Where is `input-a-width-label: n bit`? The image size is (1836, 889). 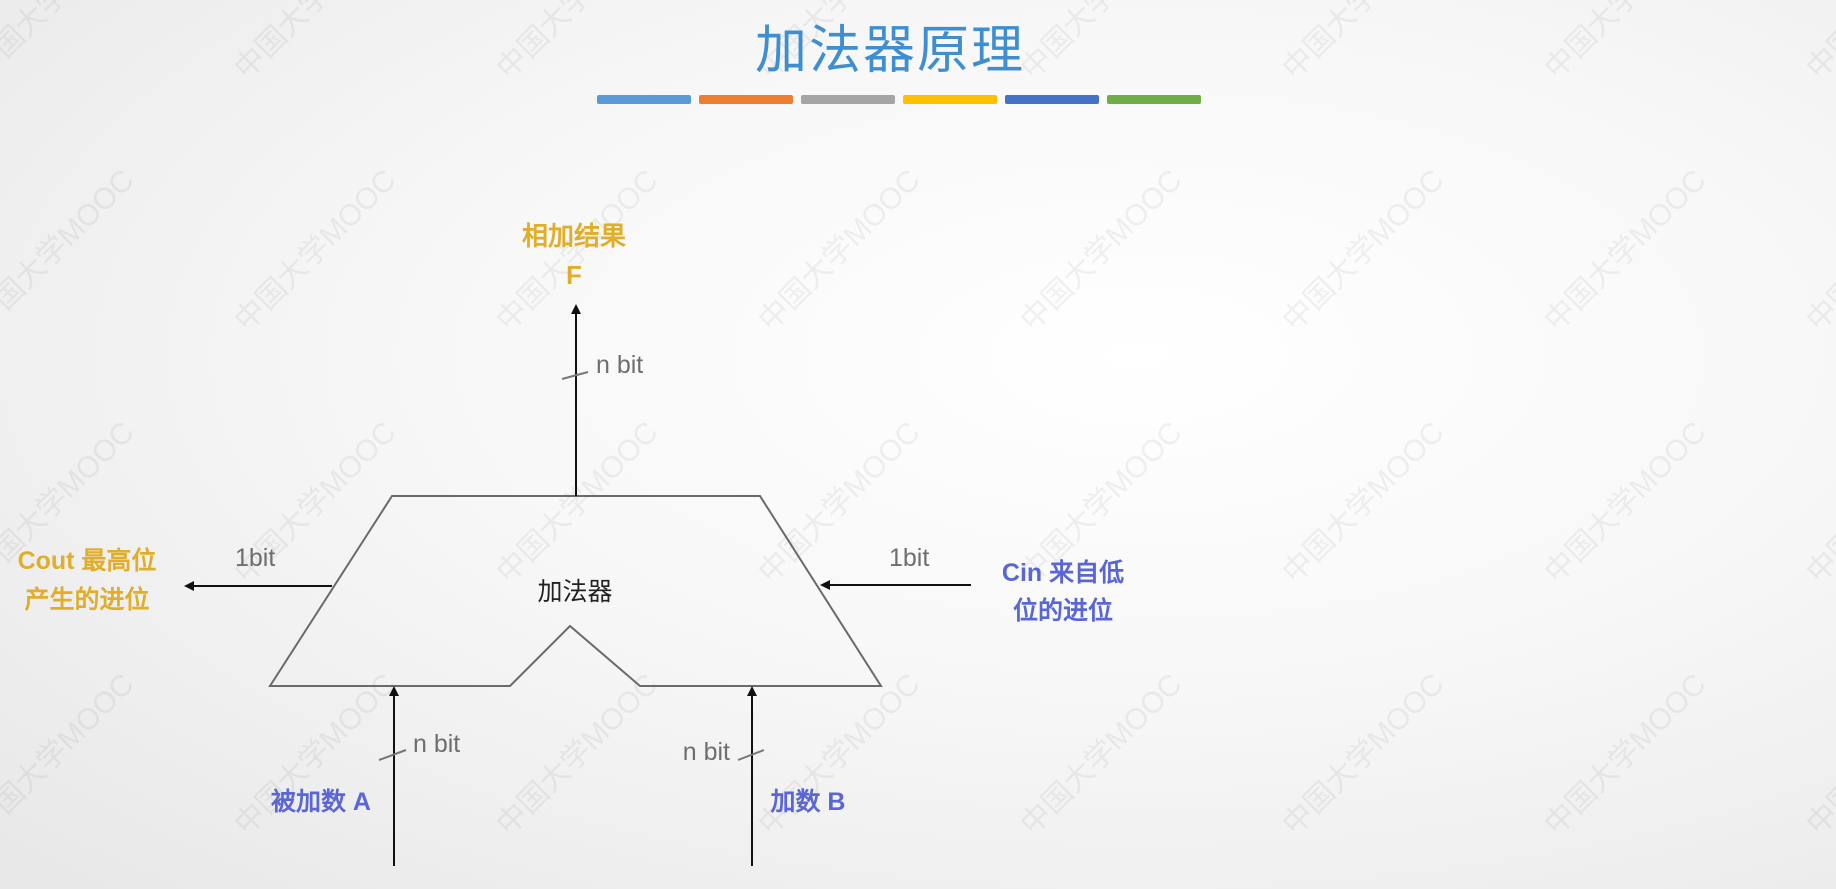 input-a-width-label: n bit is located at coordinates (436, 744).